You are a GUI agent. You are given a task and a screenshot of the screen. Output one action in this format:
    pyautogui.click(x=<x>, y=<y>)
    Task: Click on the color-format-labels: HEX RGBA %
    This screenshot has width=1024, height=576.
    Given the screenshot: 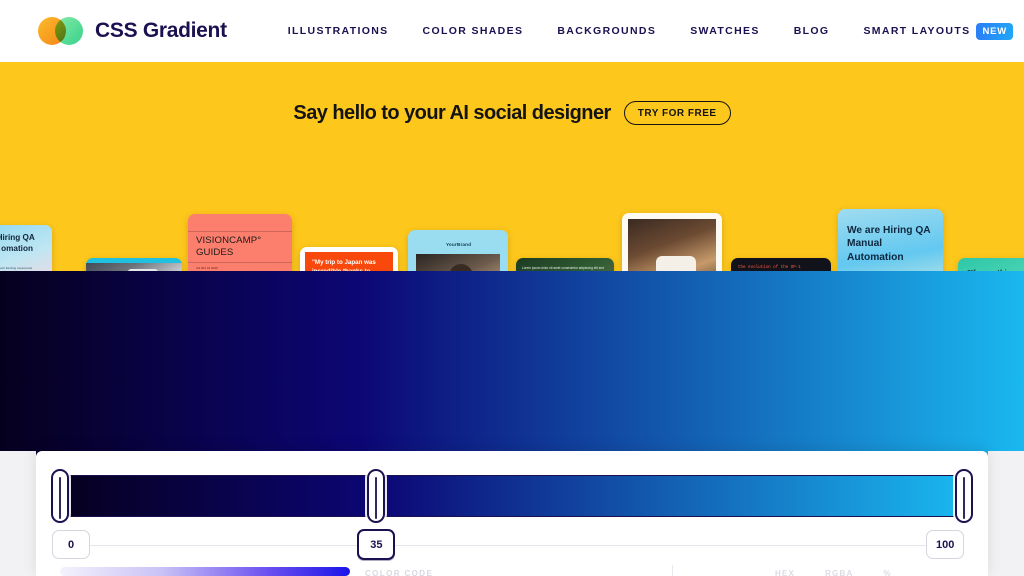 What is the action you would take?
    pyautogui.click(x=833, y=572)
    